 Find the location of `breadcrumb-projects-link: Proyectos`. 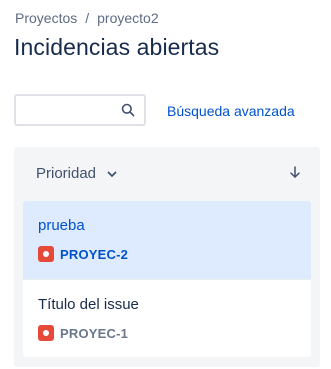

breadcrumb-projects-link: Proyectos is located at coordinates (46, 18).